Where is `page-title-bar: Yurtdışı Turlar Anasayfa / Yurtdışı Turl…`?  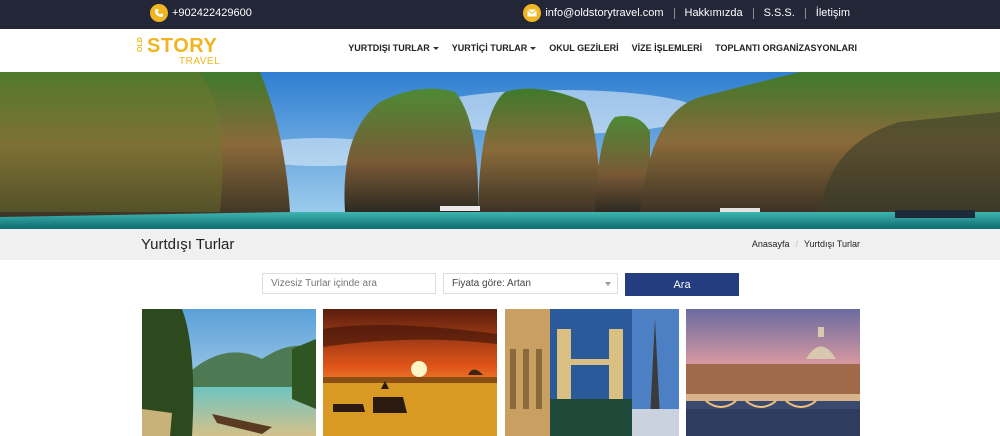
page-title-bar: Yurtdışı Turlar Anasayfa / Yurtdışı Turl… is located at coordinates (500, 244).